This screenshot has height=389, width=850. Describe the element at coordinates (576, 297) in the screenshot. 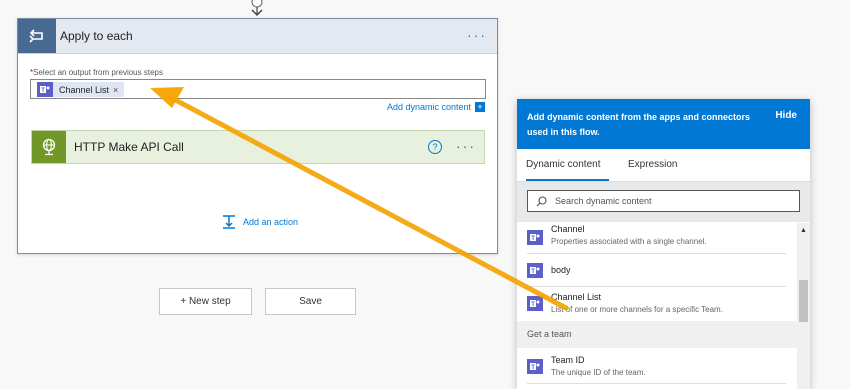

I see `list-item-title: Channel List` at that location.